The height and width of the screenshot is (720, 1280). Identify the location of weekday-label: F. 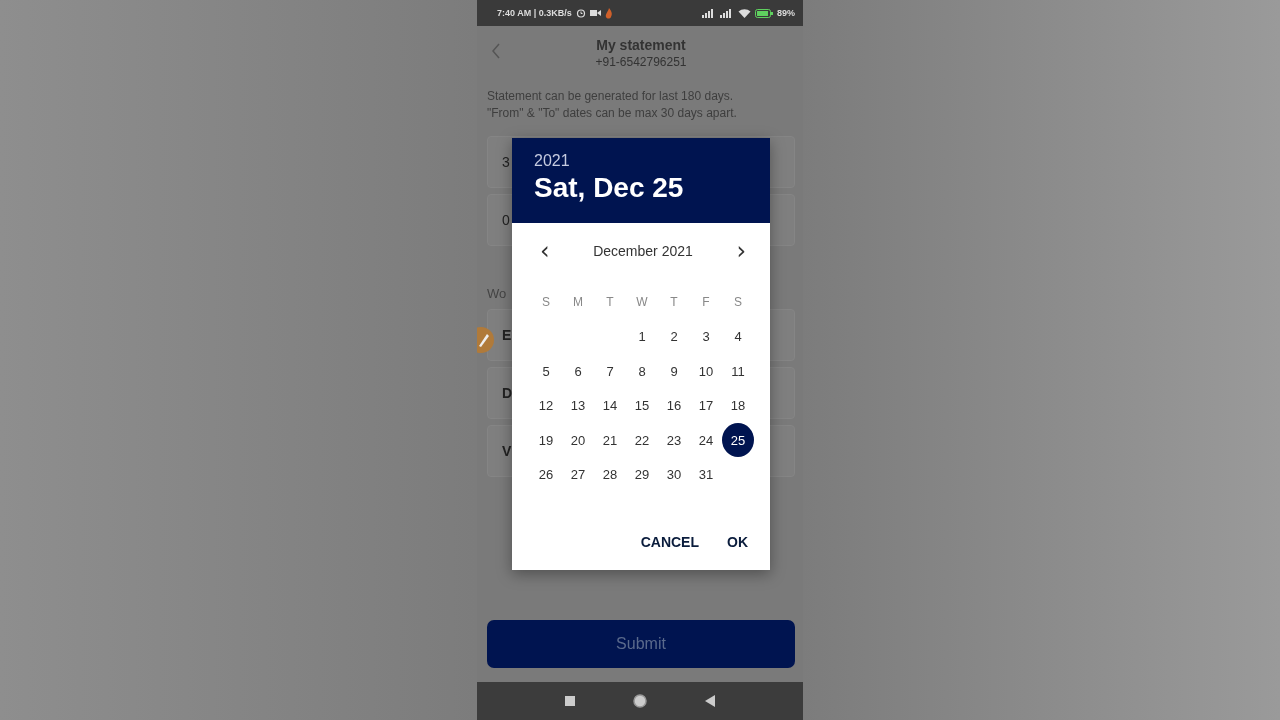
(706, 302).